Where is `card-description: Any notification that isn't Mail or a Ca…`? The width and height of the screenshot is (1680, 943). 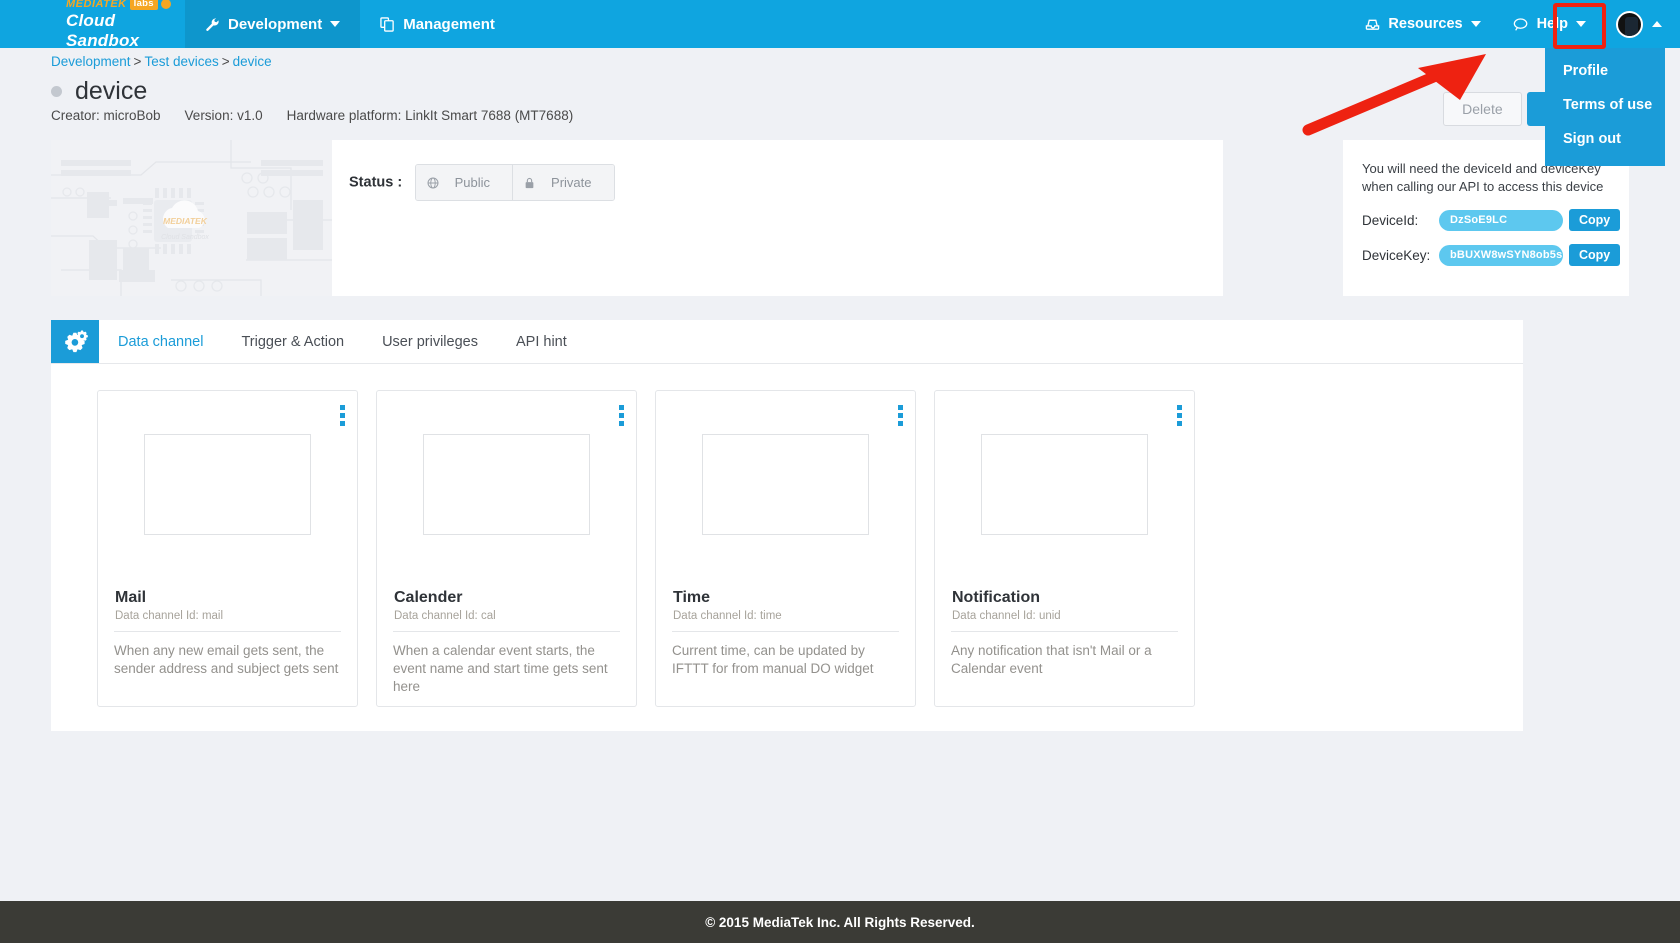
card-description: Any notification that isn't Mail or a Ca… is located at coordinates (1051, 659).